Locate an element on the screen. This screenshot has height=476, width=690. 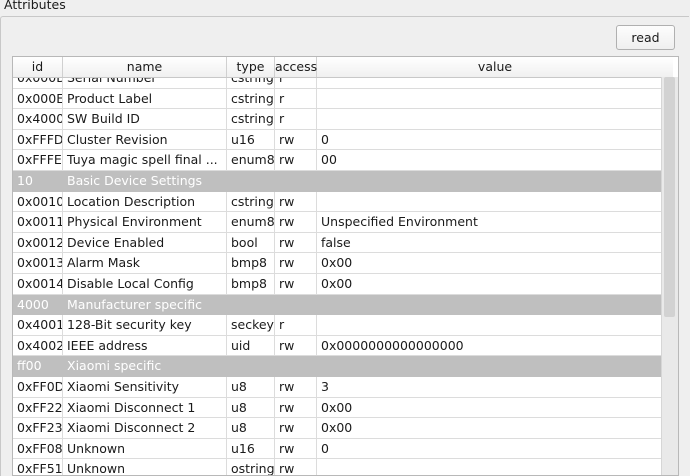
table-row: 0x0013 Alarm Mask bmp8 rw 0x00 is located at coordinates (337, 263).